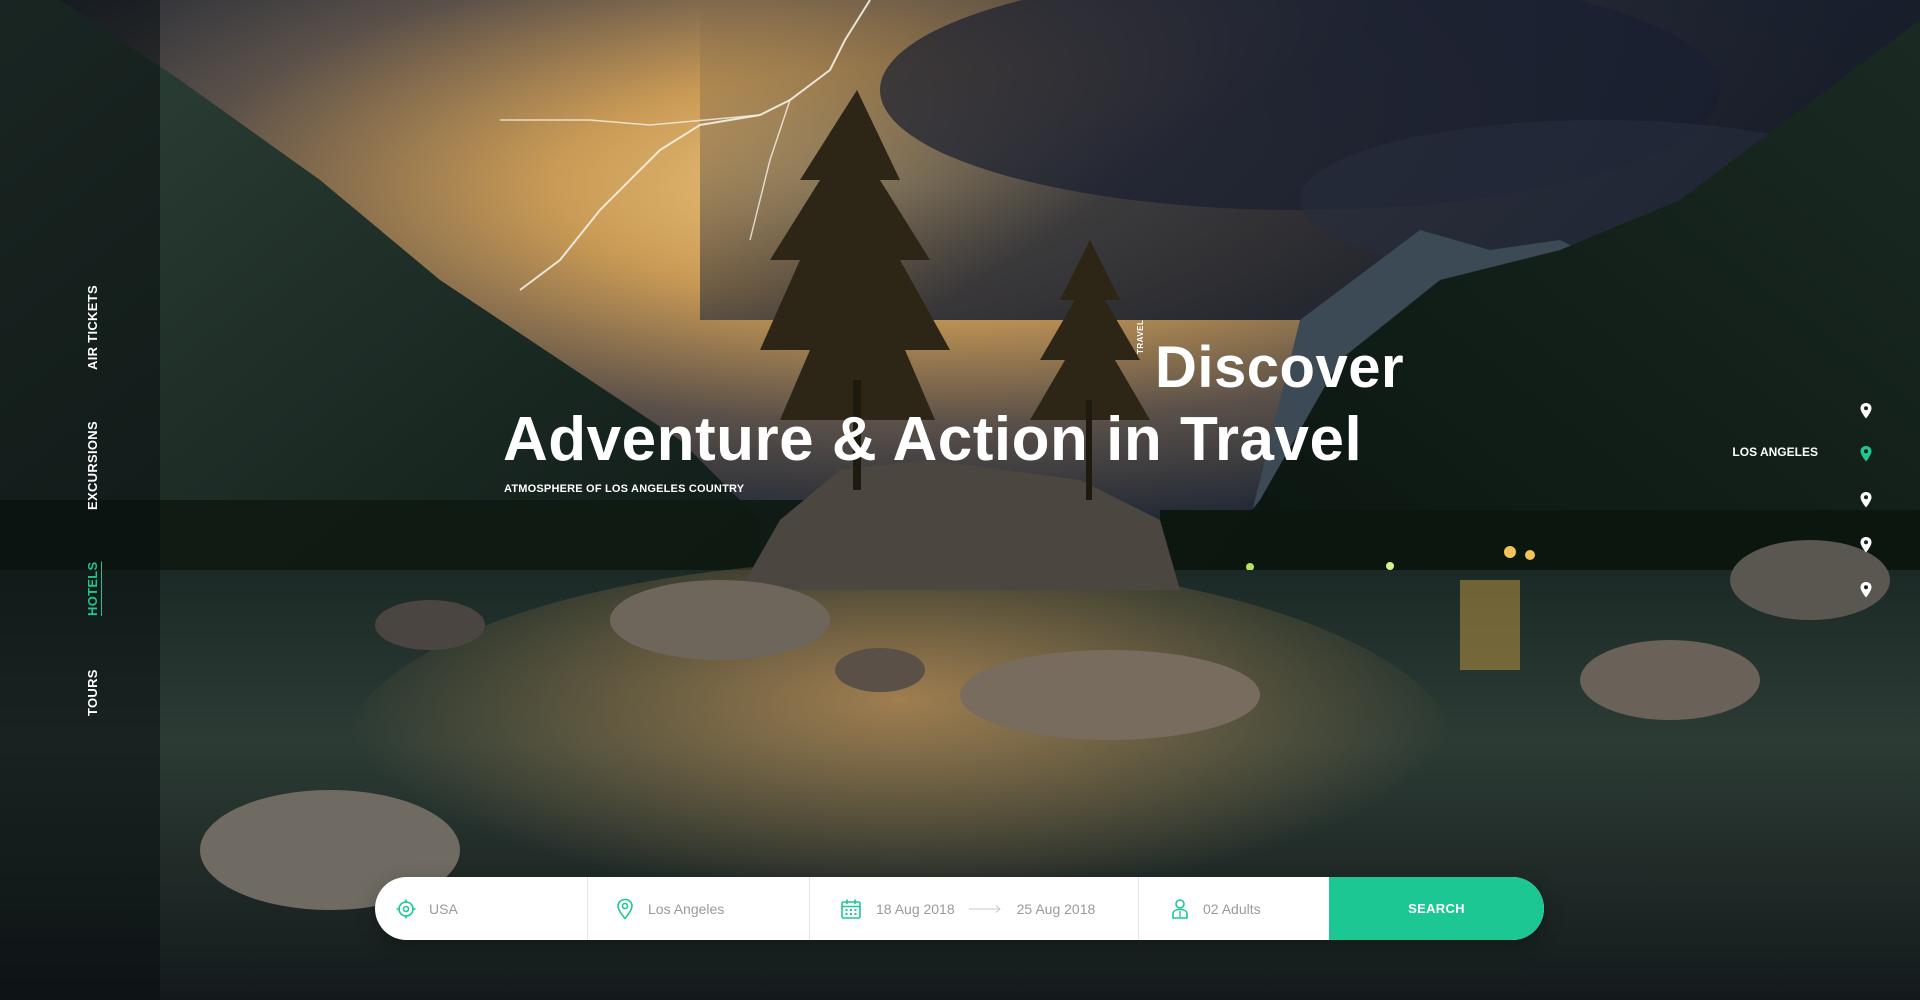 The width and height of the screenshot is (1920, 1000). I want to click on start-date: 18 Aug 2018, so click(915, 909).